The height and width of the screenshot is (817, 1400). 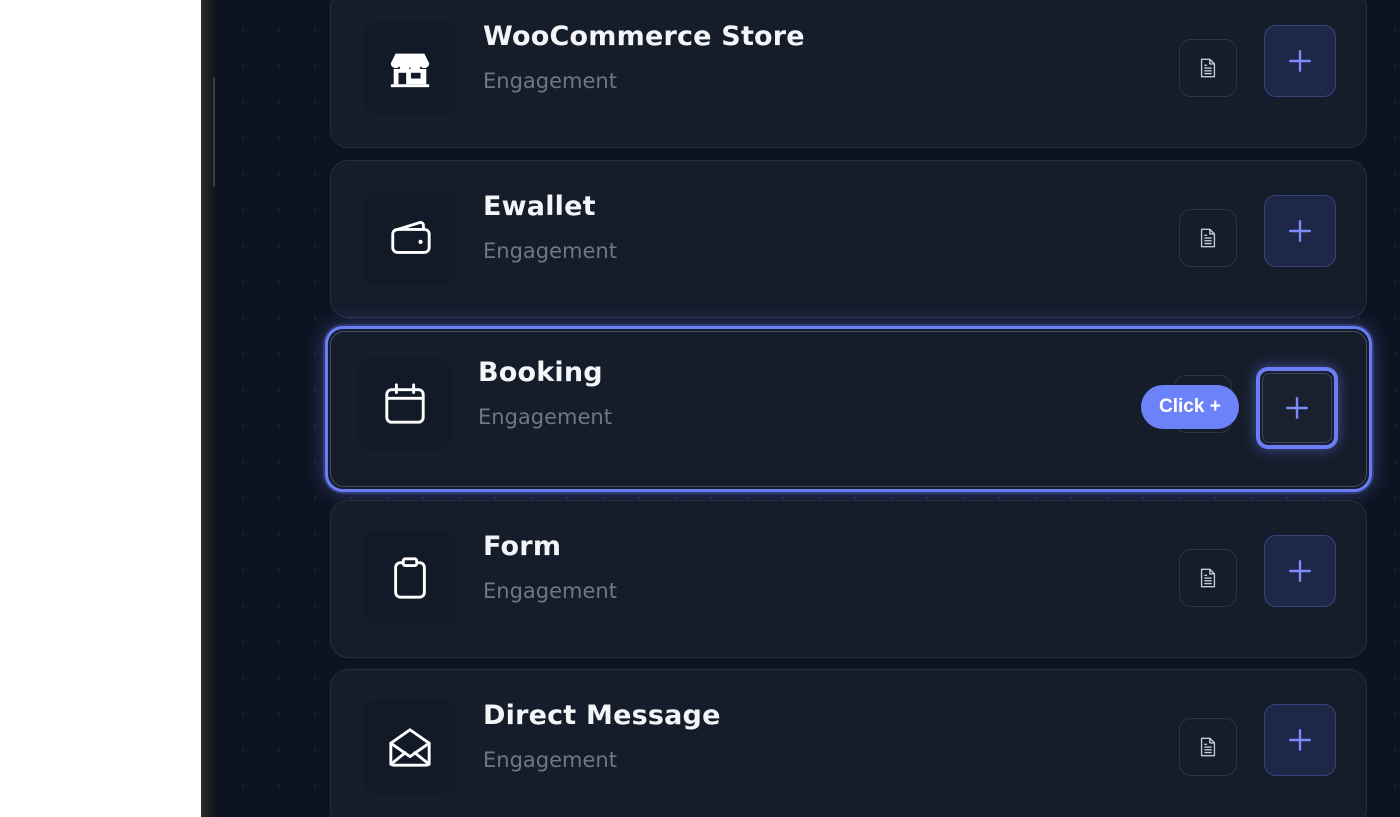 What do you see at coordinates (848, 74) in the screenshot?
I see `card-woocommerce-store: WooCommerce Store Engagement` at bounding box center [848, 74].